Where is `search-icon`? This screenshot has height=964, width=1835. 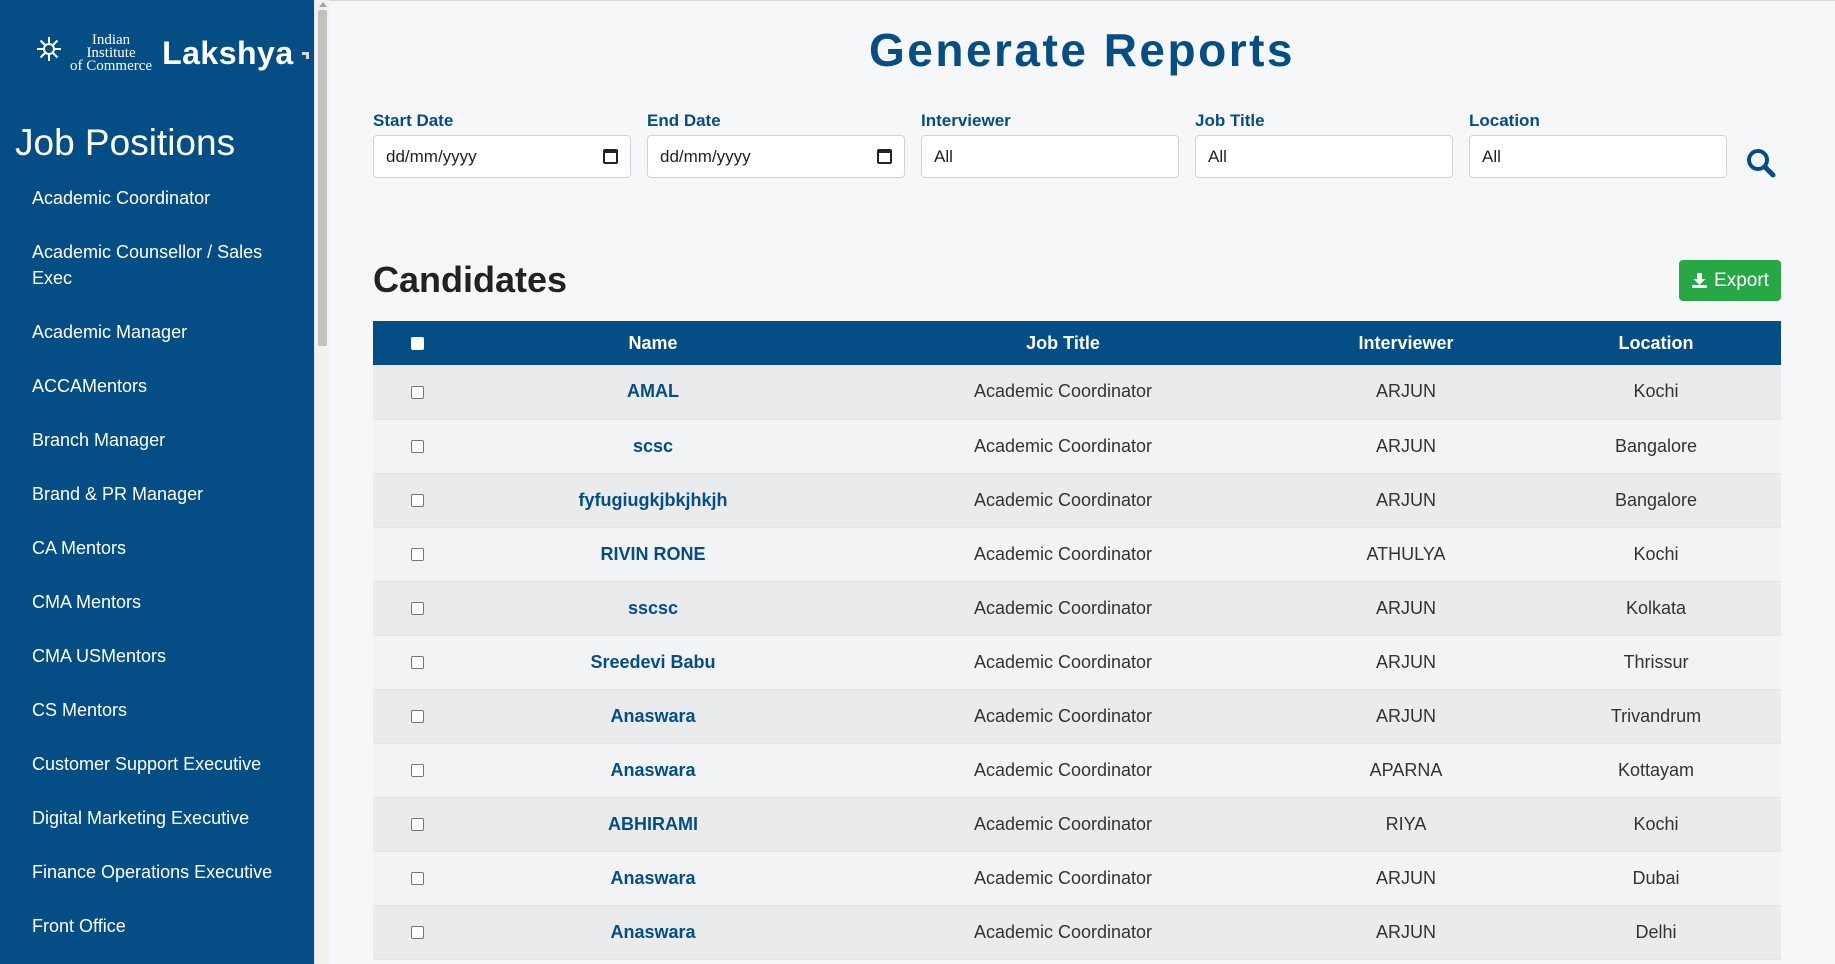 search-icon is located at coordinates (1761, 163).